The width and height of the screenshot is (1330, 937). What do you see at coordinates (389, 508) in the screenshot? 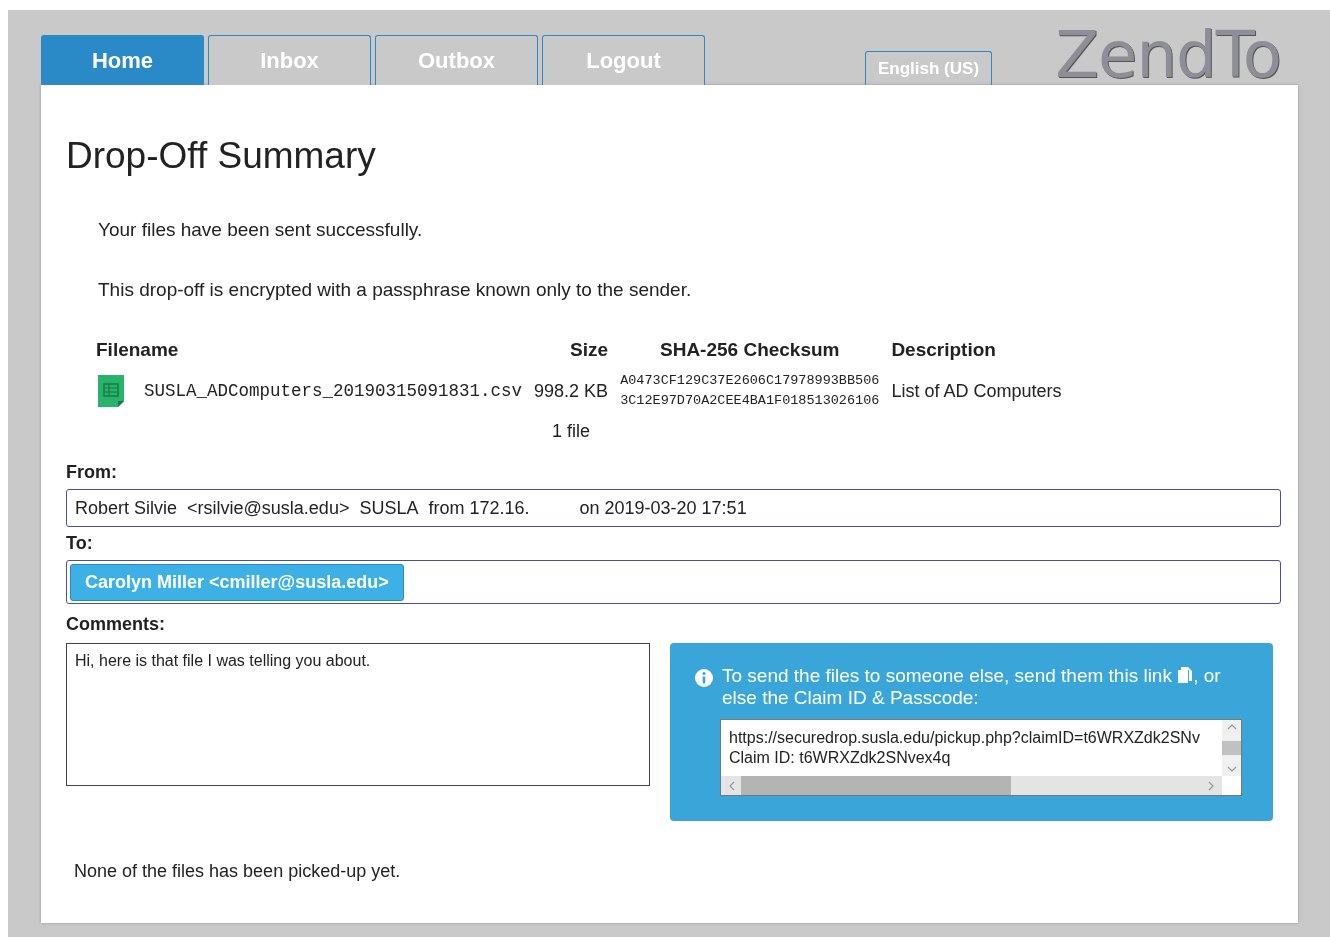
I see `sender-organization: SUSLA` at bounding box center [389, 508].